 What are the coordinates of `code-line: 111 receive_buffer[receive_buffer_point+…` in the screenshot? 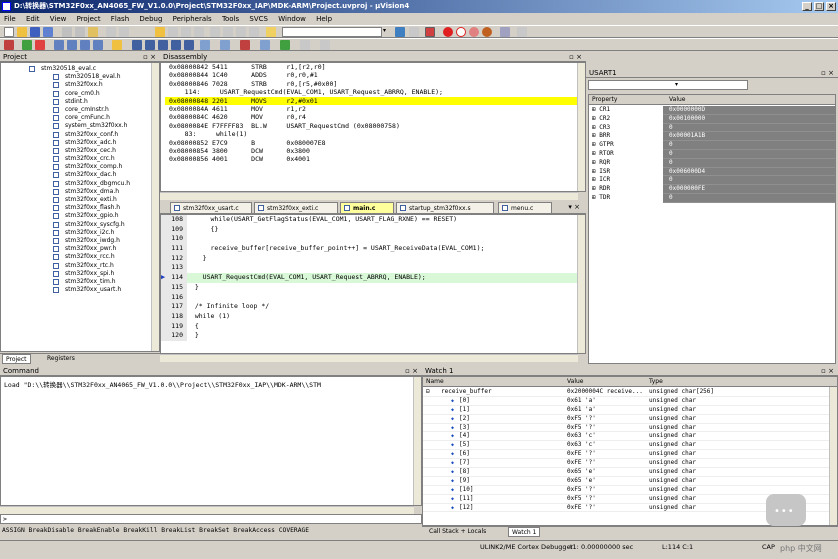 It's located at (373, 249).